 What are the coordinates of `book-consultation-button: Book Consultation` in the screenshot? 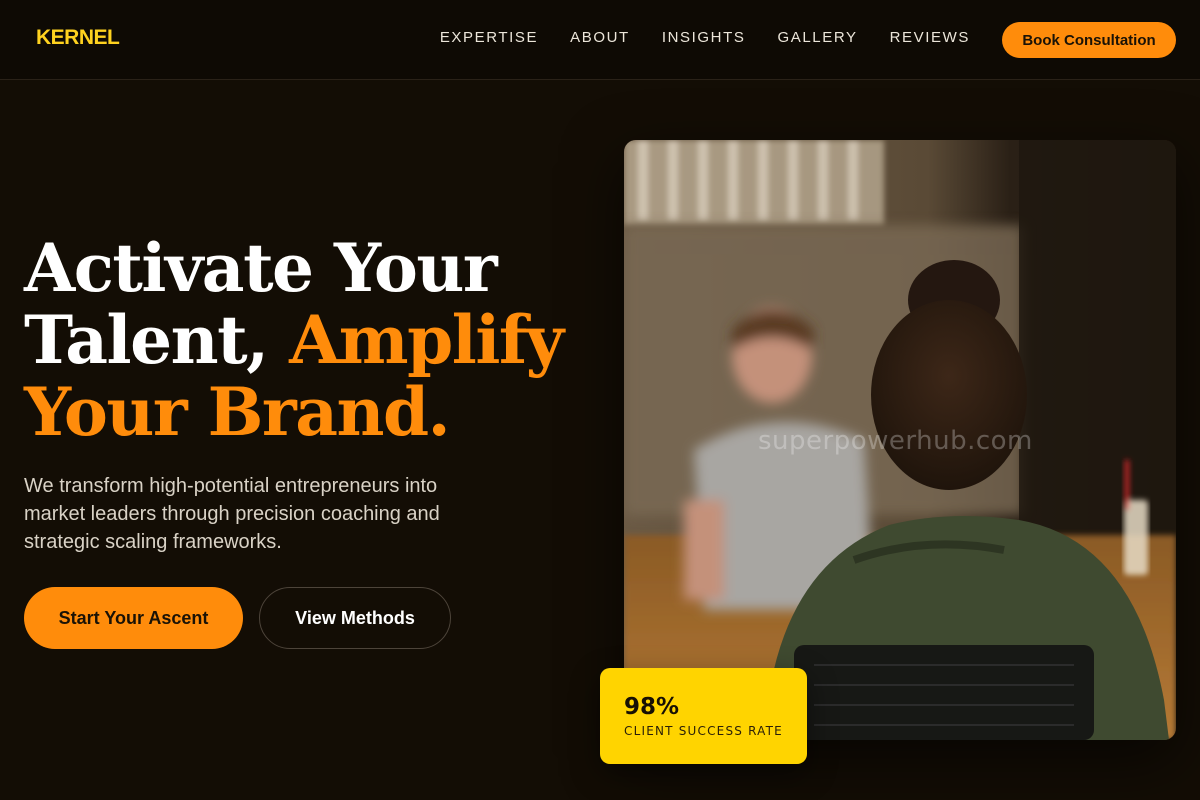 It's located at (1089, 40).